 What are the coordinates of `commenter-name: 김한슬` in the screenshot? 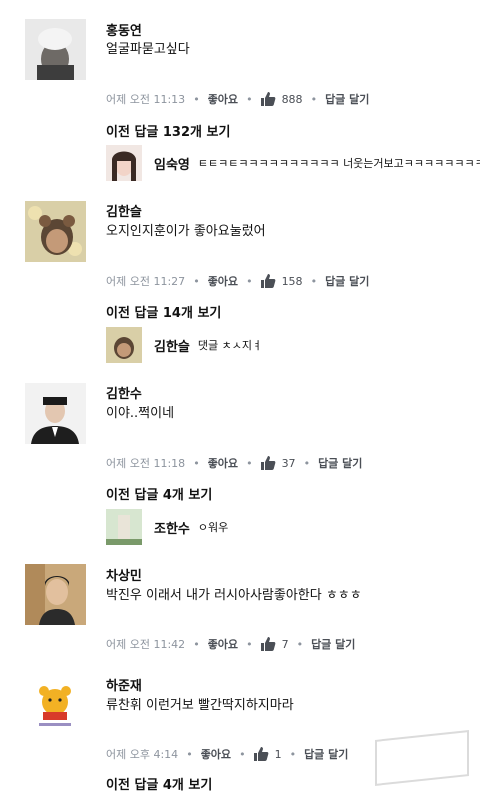 It's located at (124, 210).